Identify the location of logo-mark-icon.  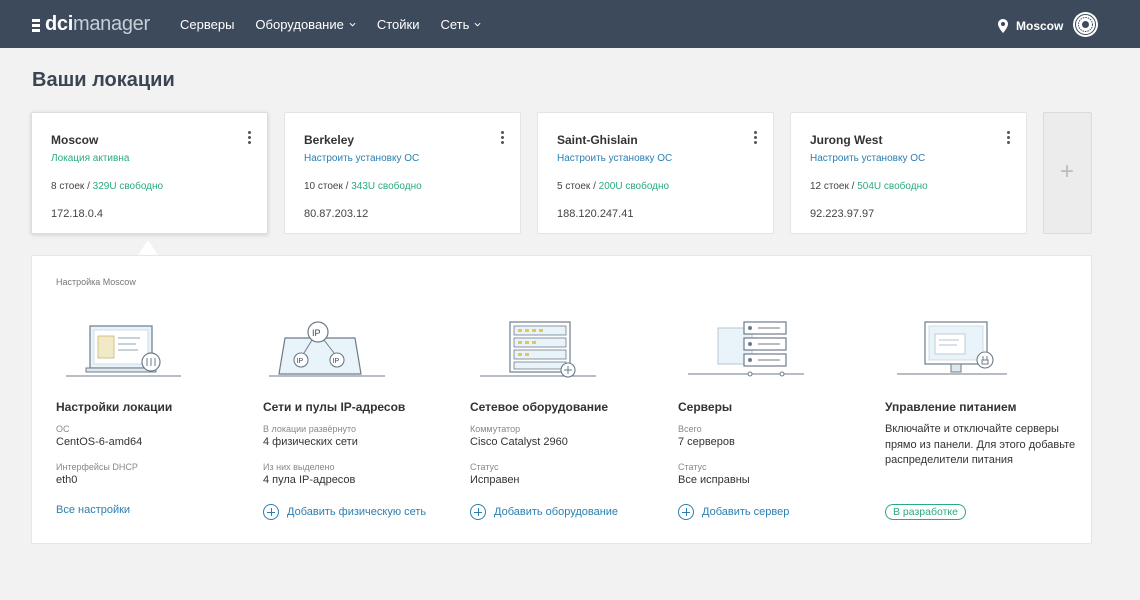
(37, 24).